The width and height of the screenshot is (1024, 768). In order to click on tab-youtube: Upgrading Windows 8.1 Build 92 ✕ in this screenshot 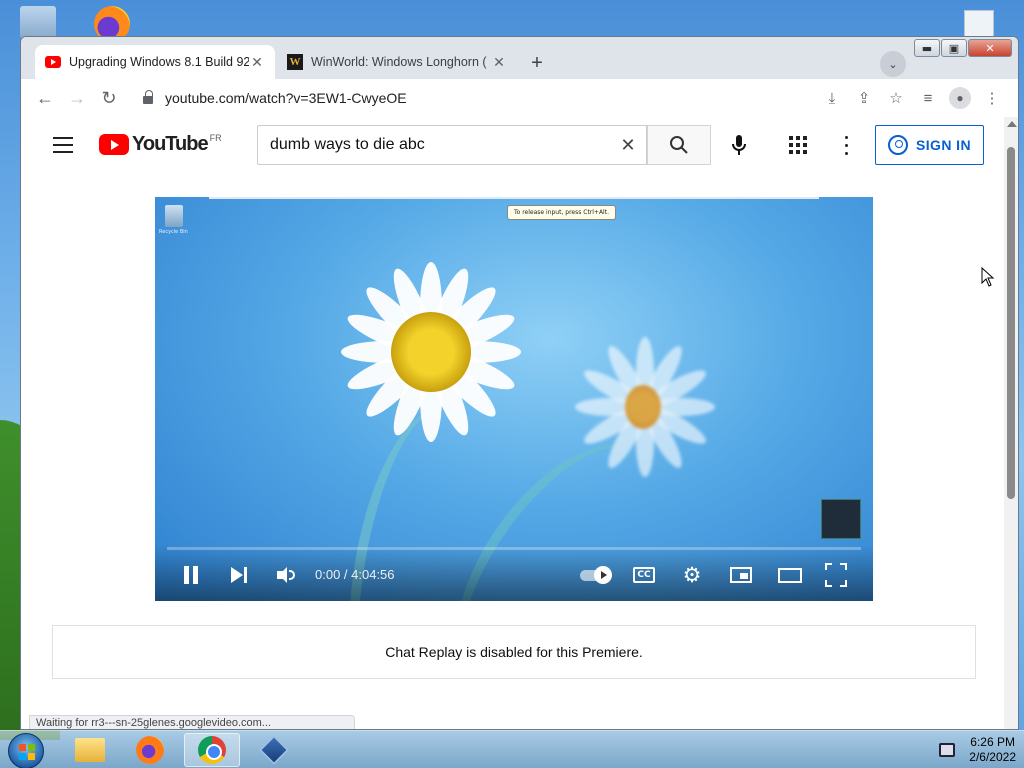, I will do `click(155, 62)`.